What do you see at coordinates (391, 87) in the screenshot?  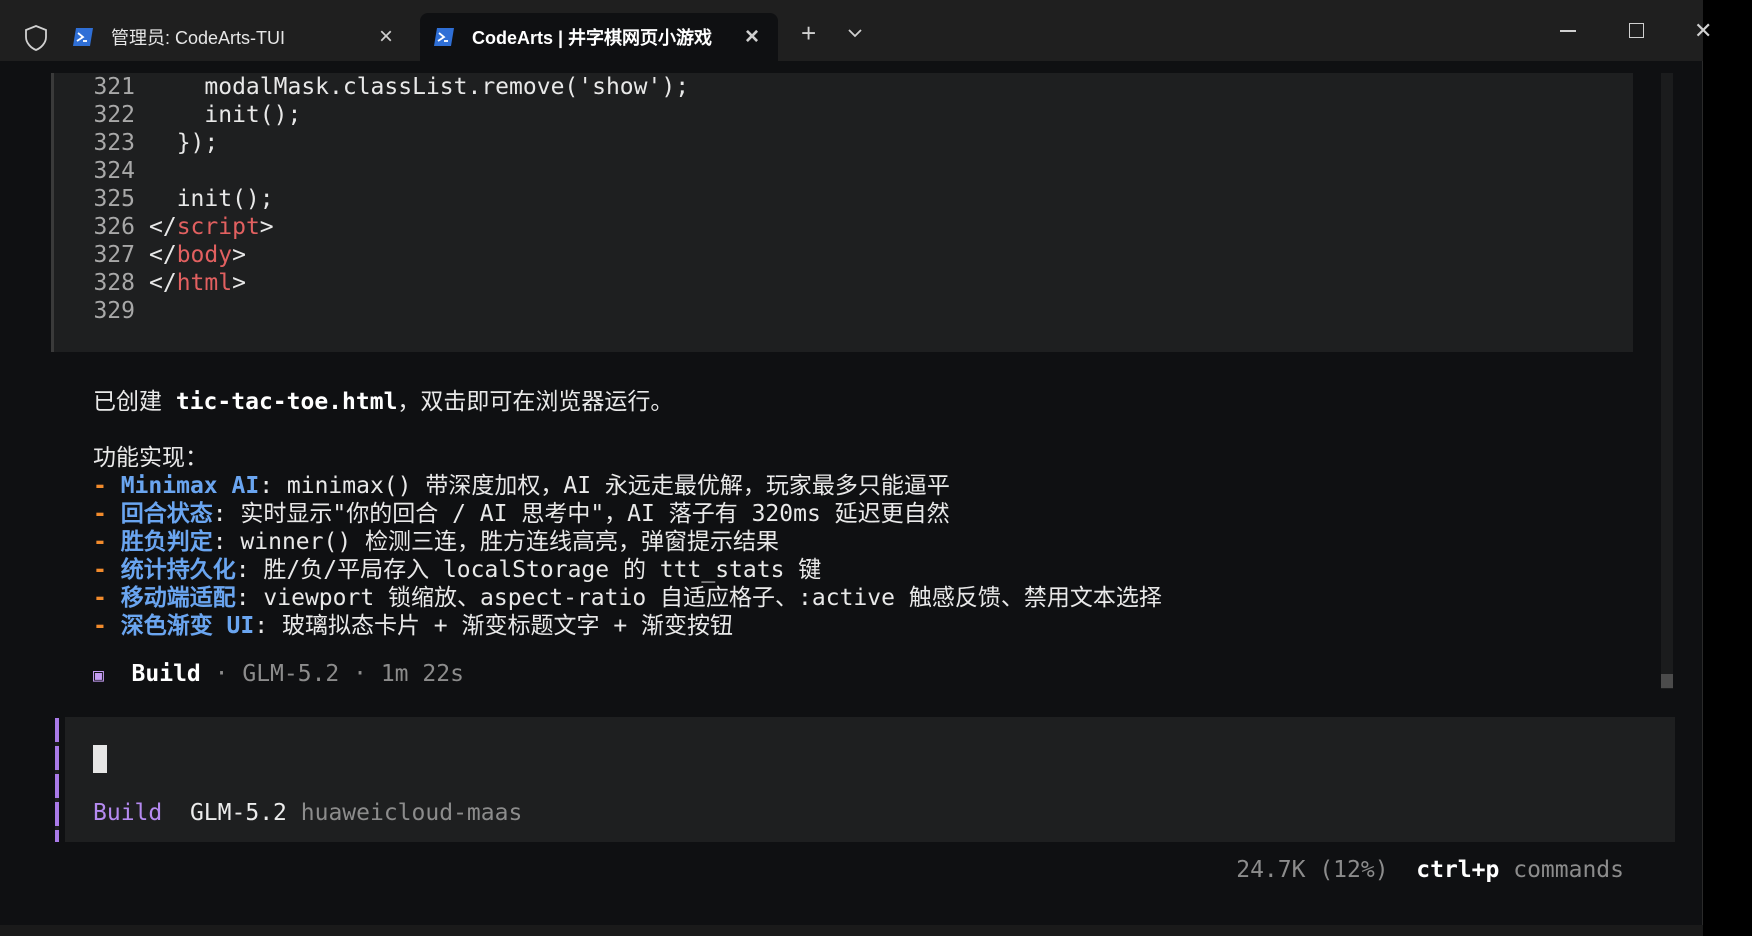 I see `code-line: 321 modalMask.classList.remove('show');` at bounding box center [391, 87].